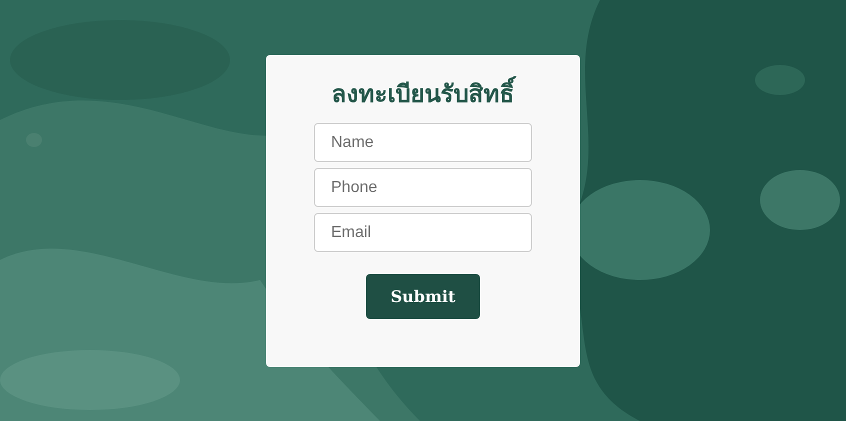 This screenshot has height=421, width=846. Describe the element at coordinates (423, 142) in the screenshot. I see `input-field: Name` at that location.